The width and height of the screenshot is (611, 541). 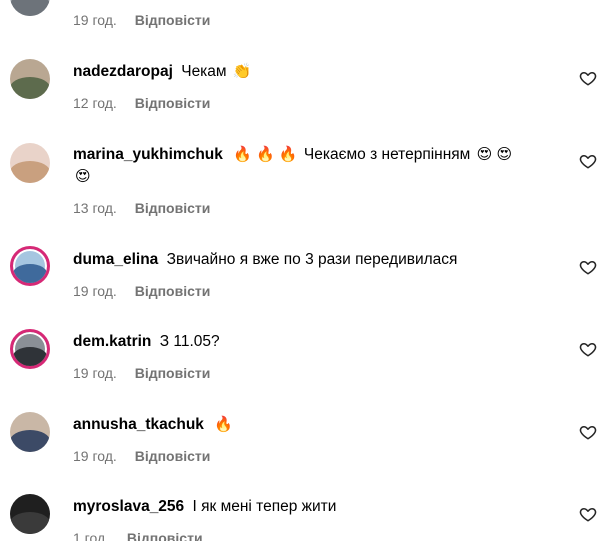 What do you see at coordinates (91, 535) in the screenshot?
I see `comment-time: 1 год.` at bounding box center [91, 535].